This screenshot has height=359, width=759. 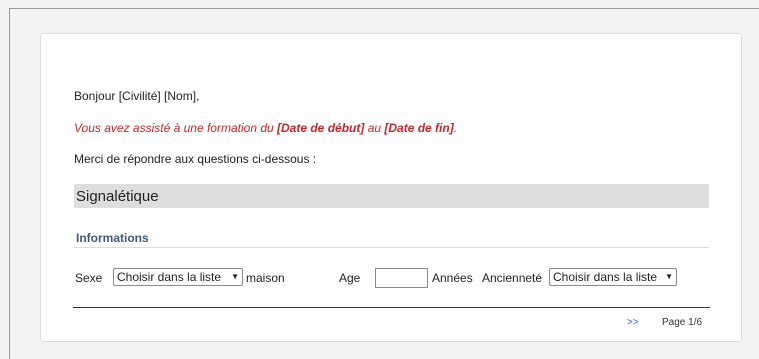 What do you see at coordinates (633, 322) in the screenshot?
I see `next-page-link: >>` at bounding box center [633, 322].